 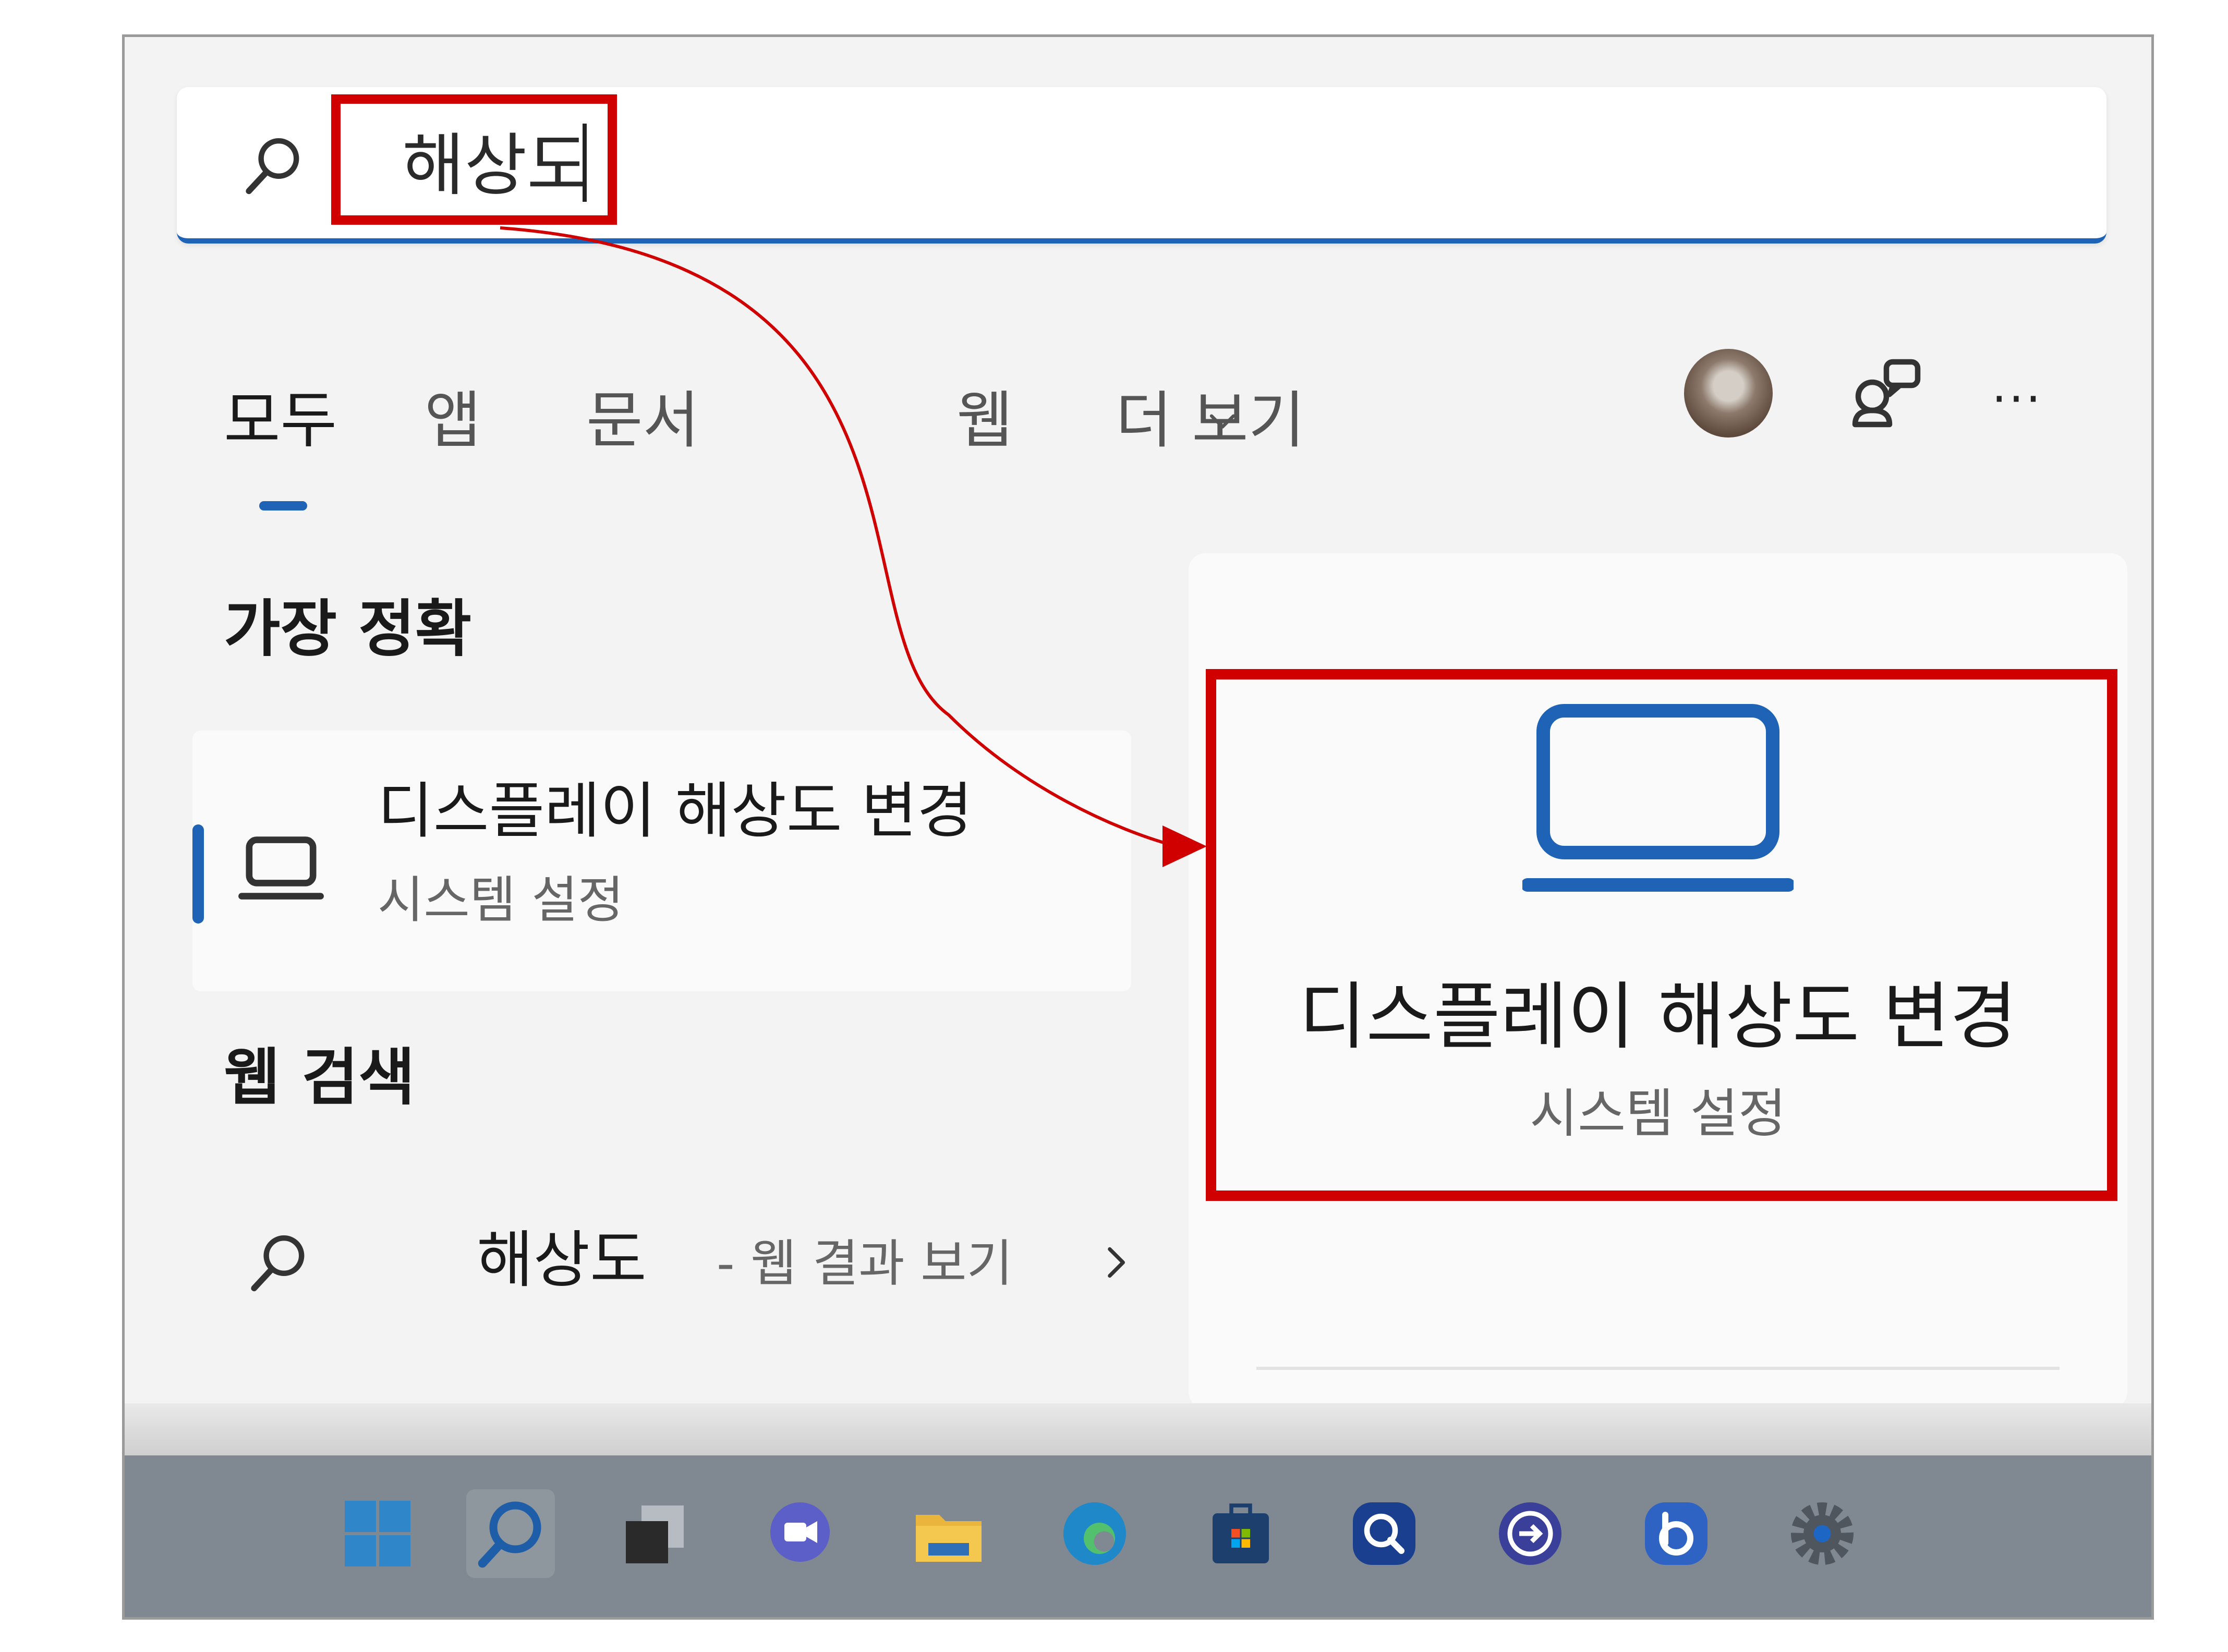 What do you see at coordinates (642, 420) in the screenshot?
I see `tab-documents: 문서` at bounding box center [642, 420].